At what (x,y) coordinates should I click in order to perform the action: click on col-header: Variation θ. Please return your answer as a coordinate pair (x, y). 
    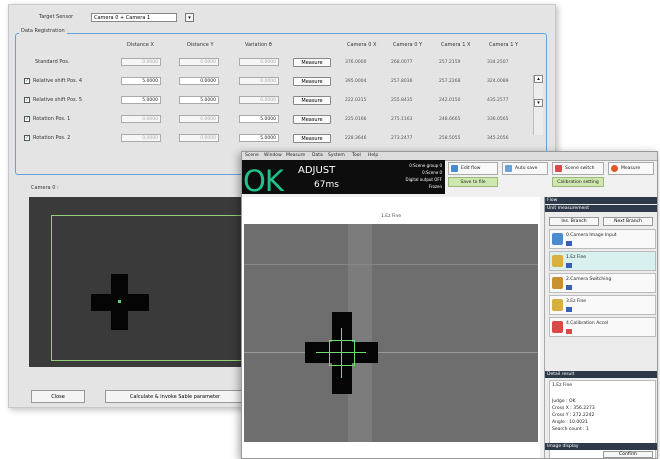
    Looking at the image, I should click on (258, 45).